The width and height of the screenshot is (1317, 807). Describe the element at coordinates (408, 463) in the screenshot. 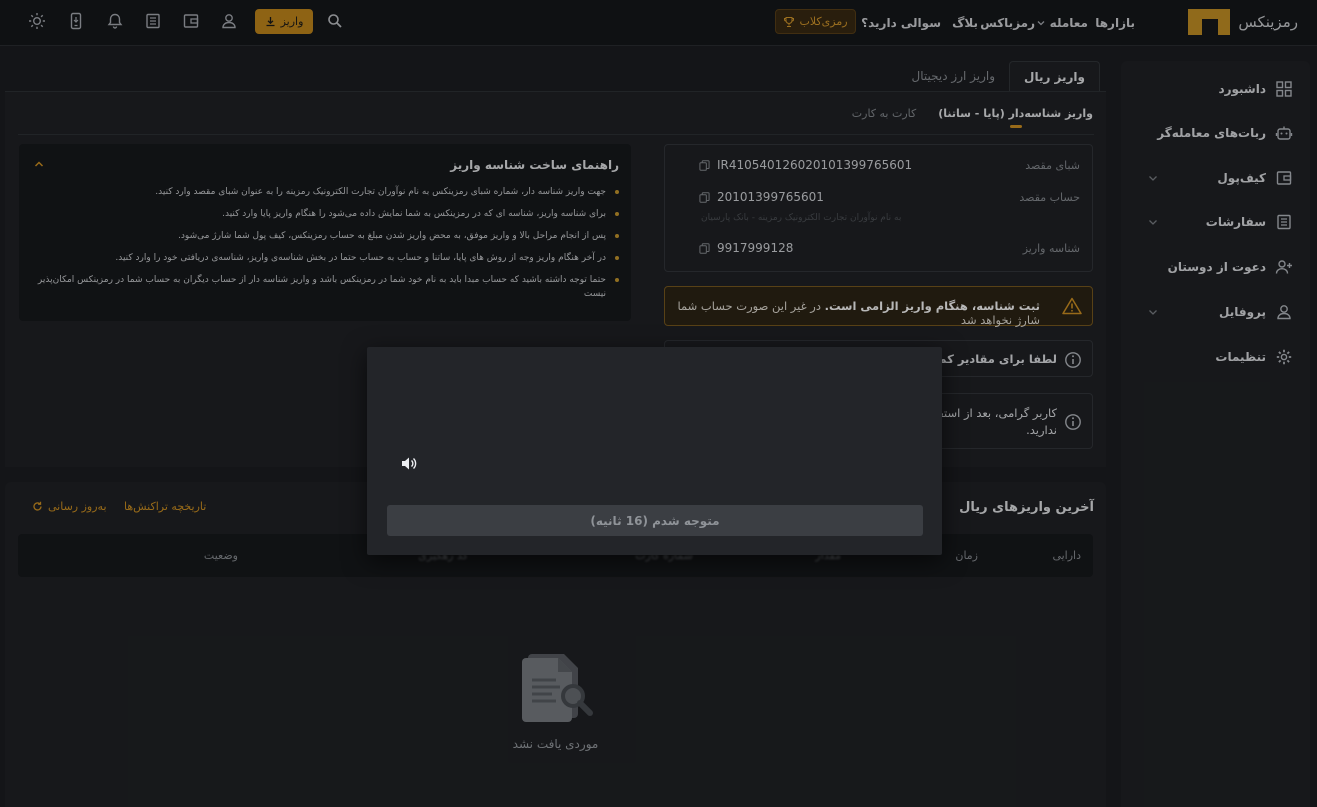

I see `speaker-icon` at that location.